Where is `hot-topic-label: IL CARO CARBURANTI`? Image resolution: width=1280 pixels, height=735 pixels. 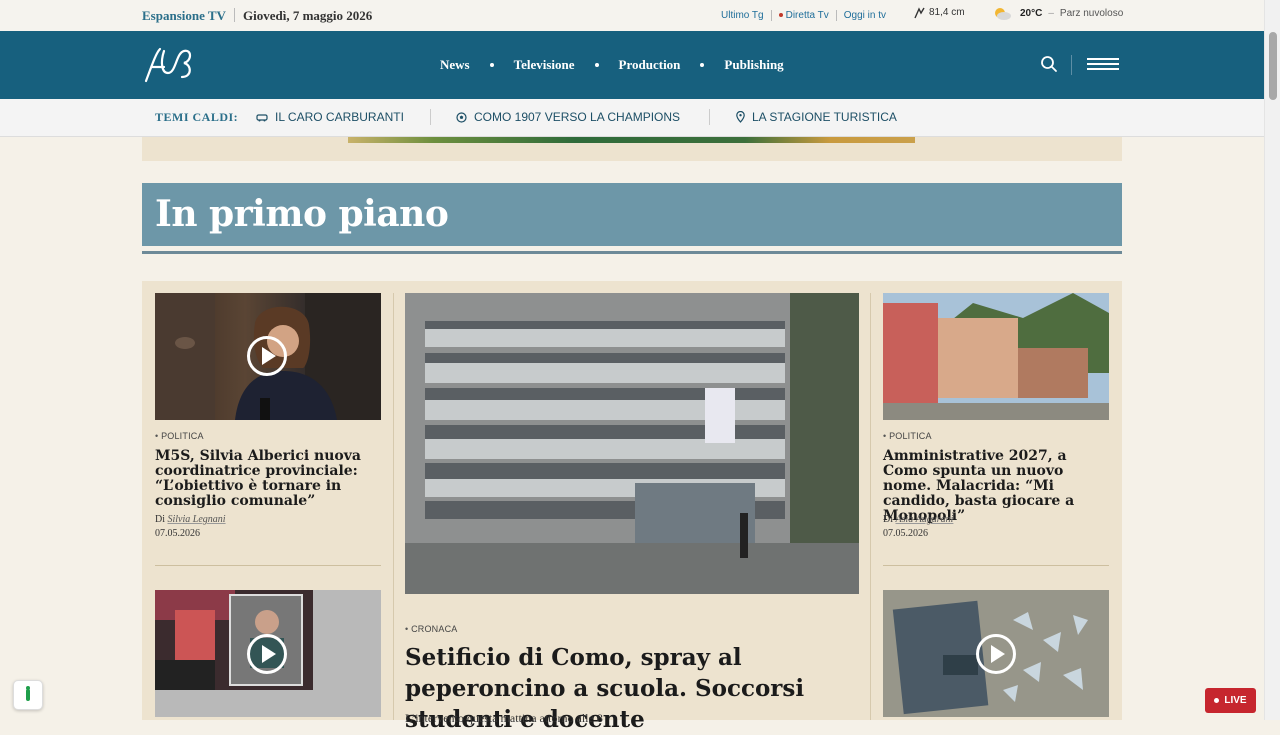
hot-topic-label: IL CARO CARBURANTI is located at coordinates (339, 117).